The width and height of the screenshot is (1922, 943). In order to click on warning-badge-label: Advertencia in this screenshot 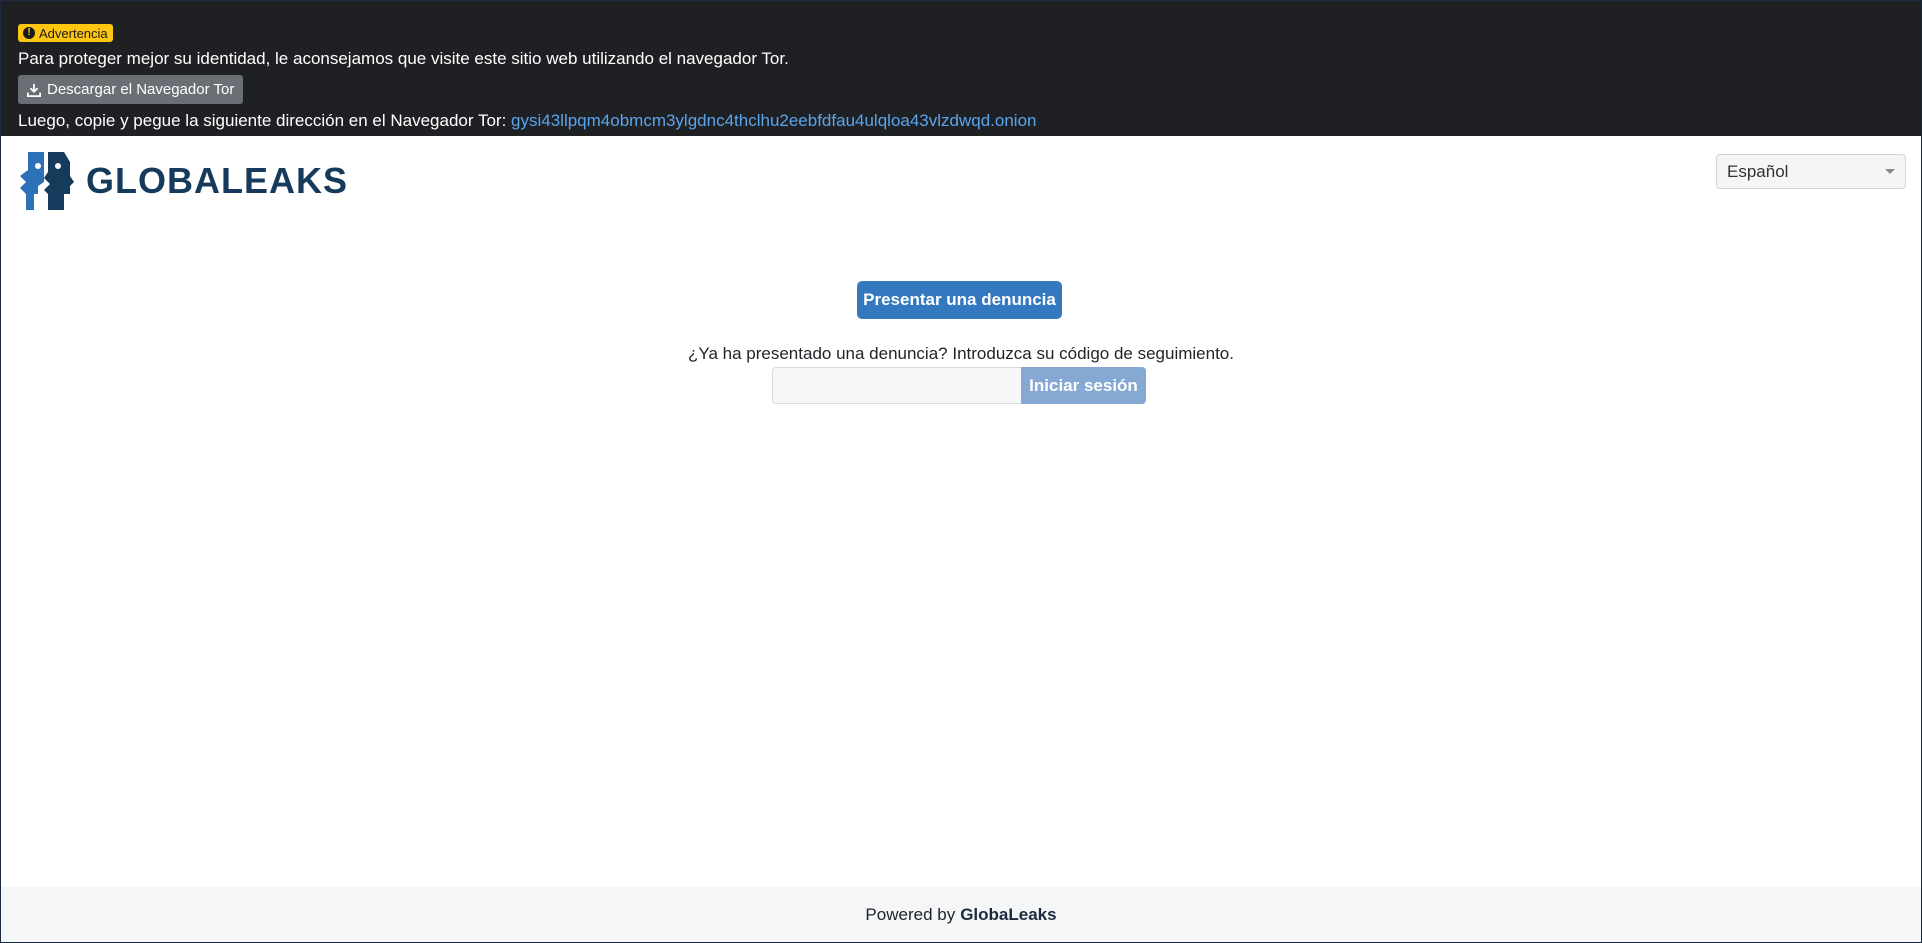, I will do `click(73, 33)`.